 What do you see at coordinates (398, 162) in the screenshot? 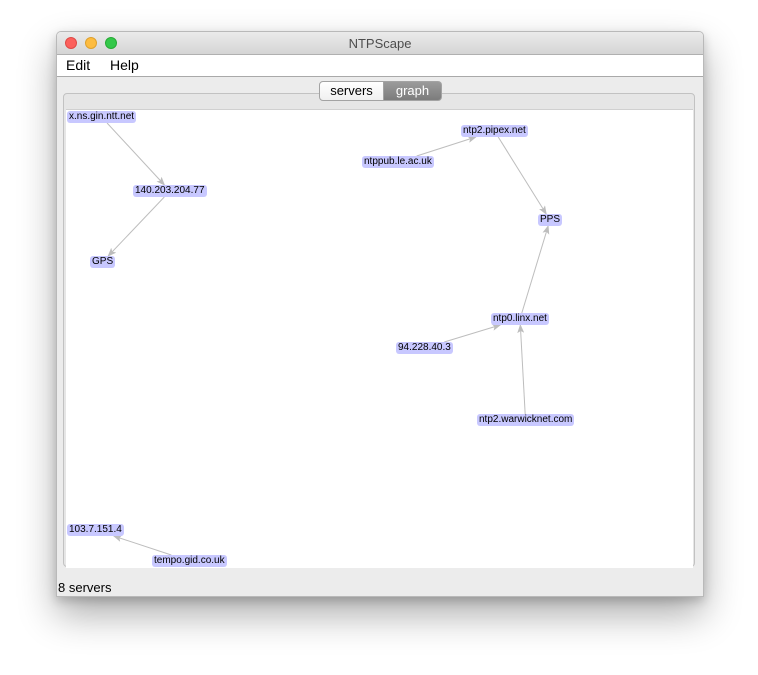
I see `graph-node: ntppub.le.ac.uk` at bounding box center [398, 162].